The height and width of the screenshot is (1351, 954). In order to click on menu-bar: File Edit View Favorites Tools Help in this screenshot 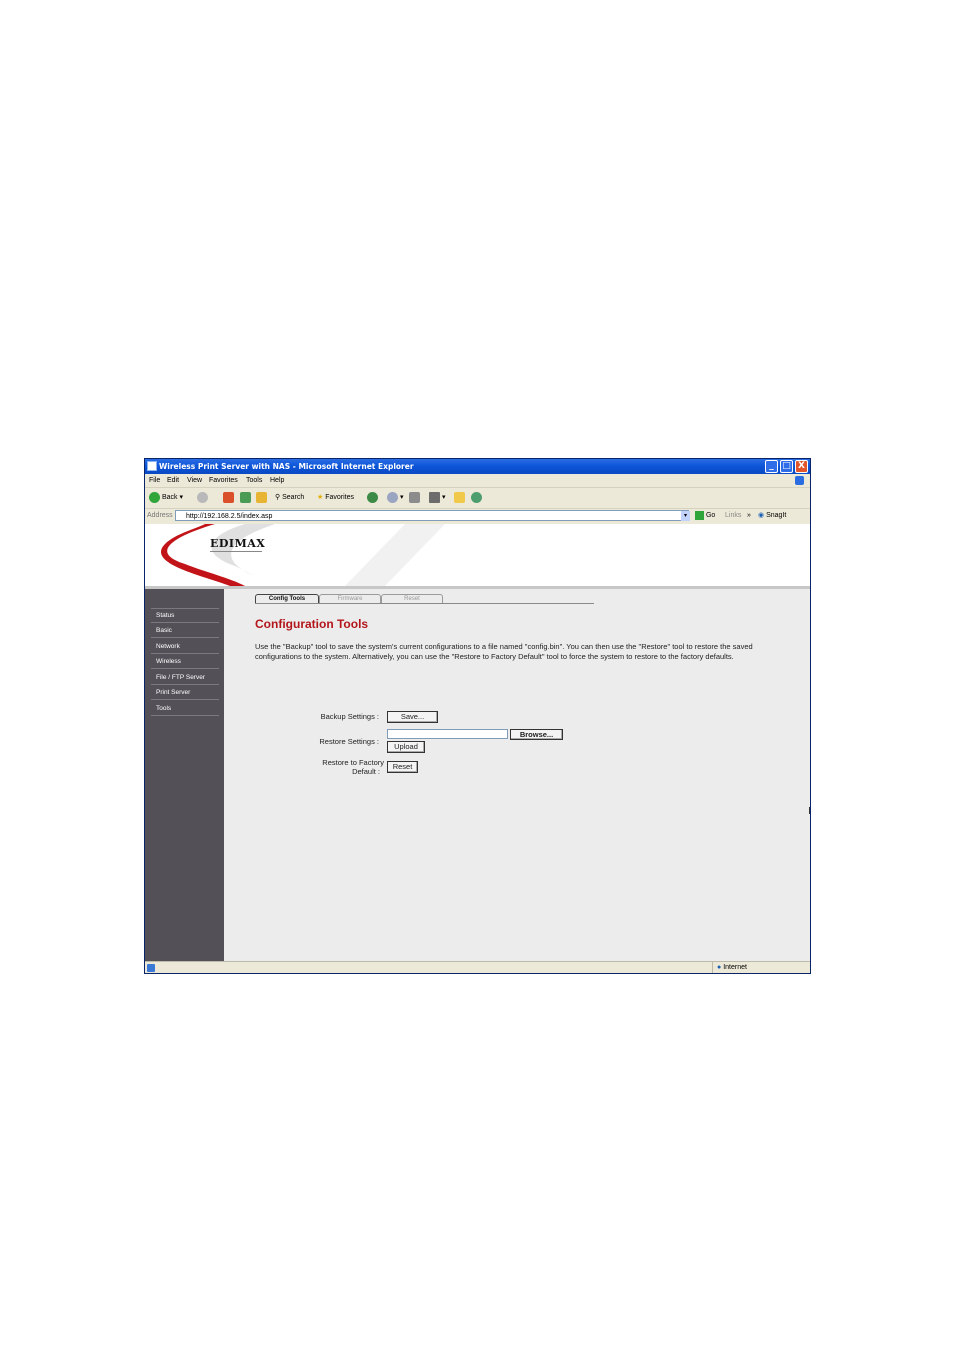, I will do `click(477, 481)`.